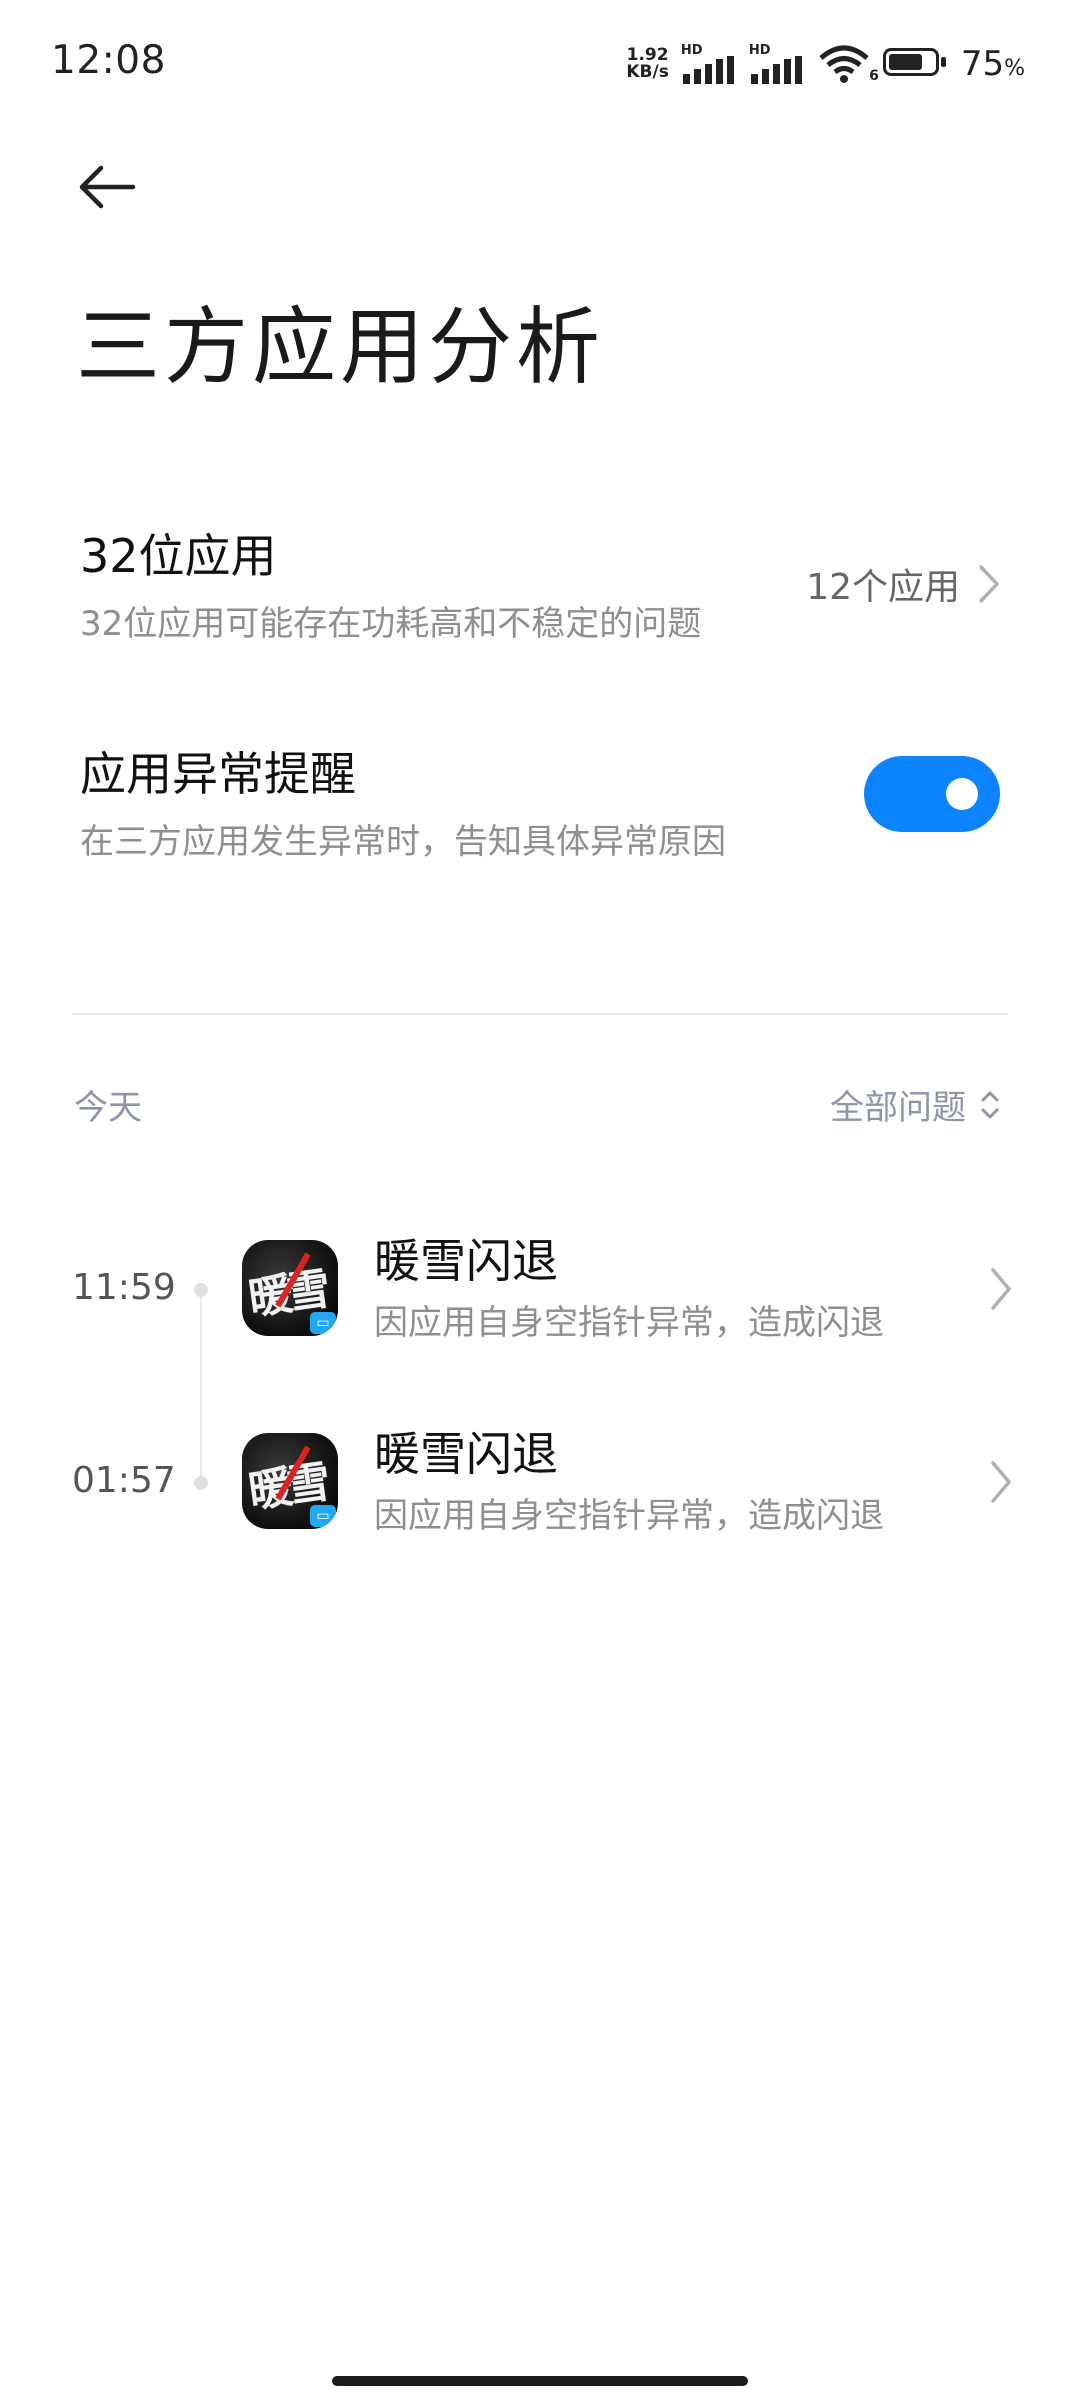 The image size is (1080, 2400). I want to click on battery-percent-value: 75, so click(982, 64).